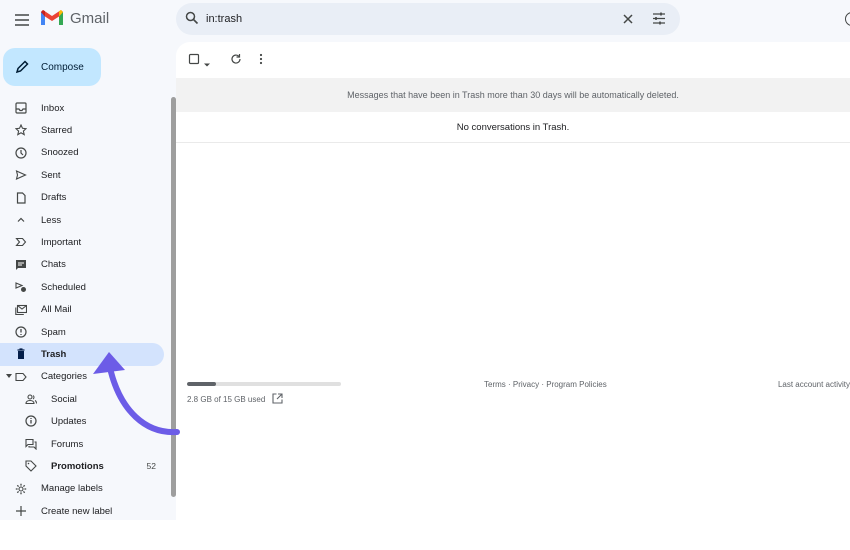 The image size is (850, 550). What do you see at coordinates (814, 384) in the screenshot?
I see `last-account-activity: Last account activity` at bounding box center [814, 384].